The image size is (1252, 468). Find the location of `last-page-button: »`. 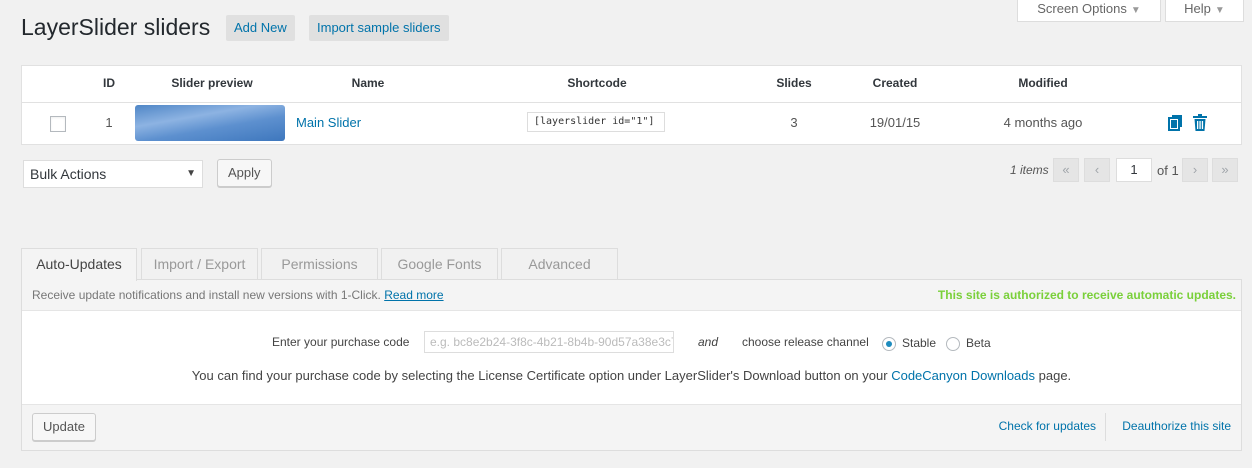

last-page-button: » is located at coordinates (1225, 170).